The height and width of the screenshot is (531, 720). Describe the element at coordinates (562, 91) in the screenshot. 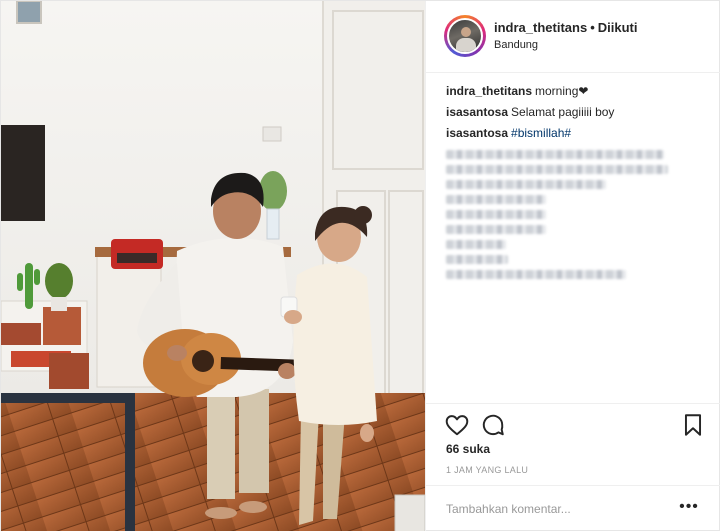

I see `comment-text: morning❤` at that location.